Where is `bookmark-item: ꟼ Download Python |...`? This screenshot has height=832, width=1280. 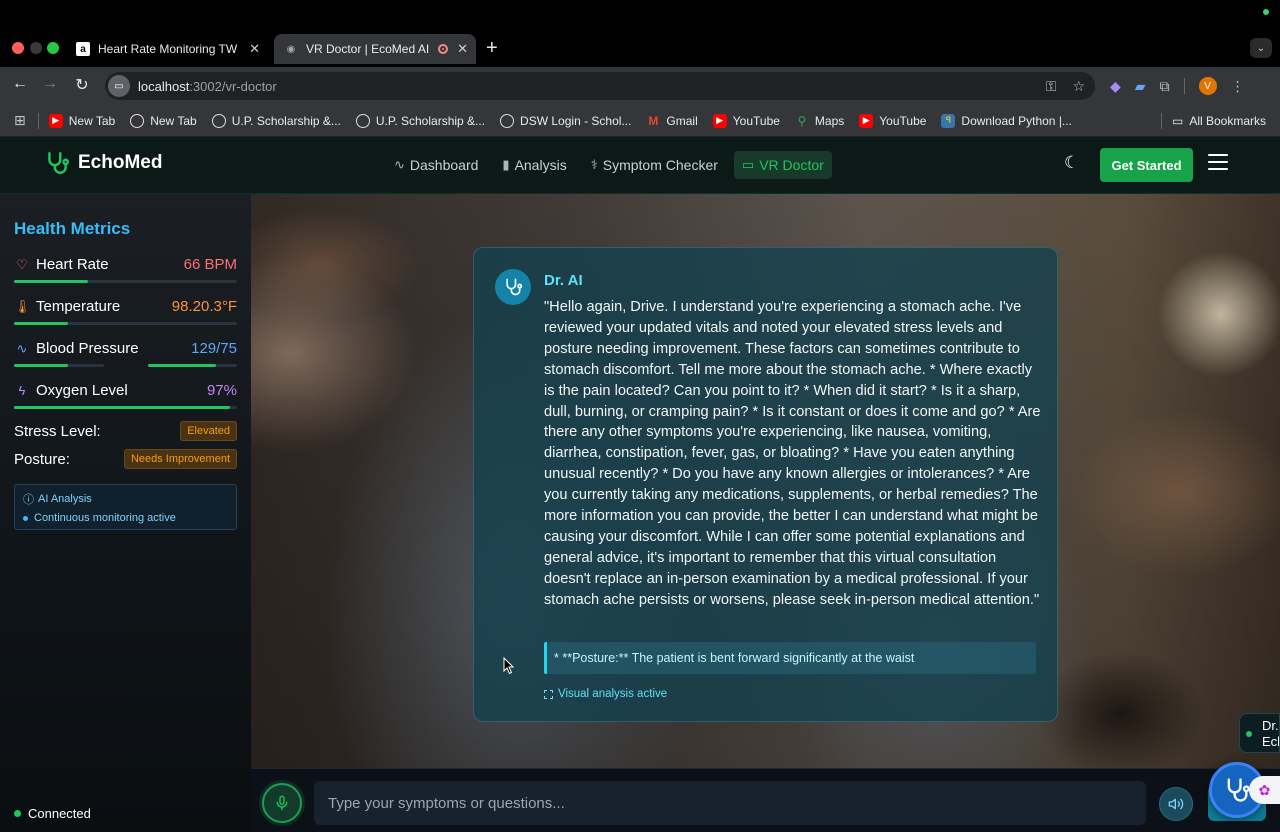 bookmark-item: ꟼ Download Python |... is located at coordinates (1006, 120).